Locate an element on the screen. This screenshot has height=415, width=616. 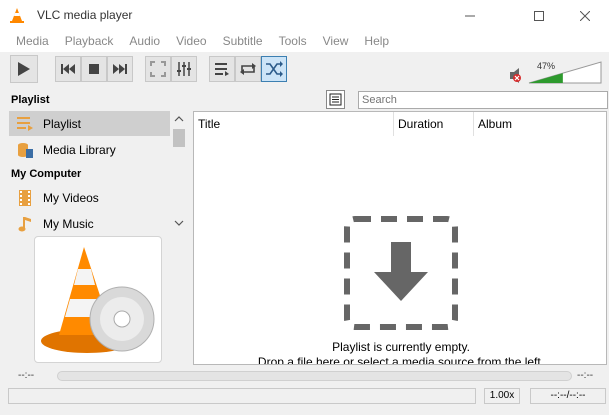
music-note-icon is located at coordinates (25, 224).